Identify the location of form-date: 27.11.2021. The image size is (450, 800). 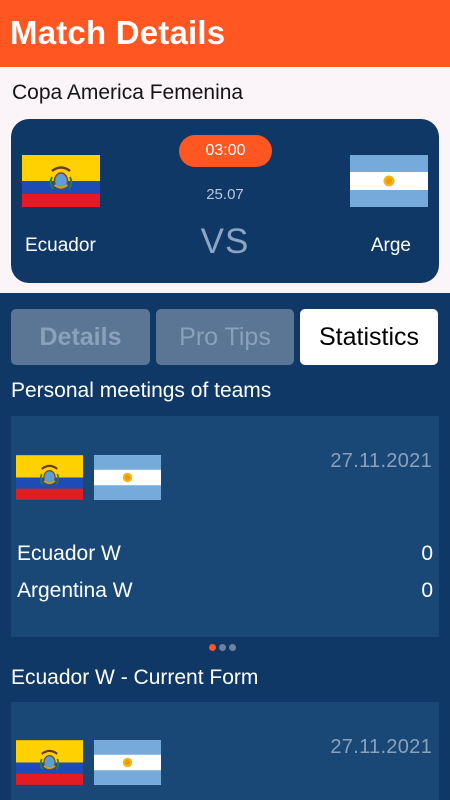
(381, 747).